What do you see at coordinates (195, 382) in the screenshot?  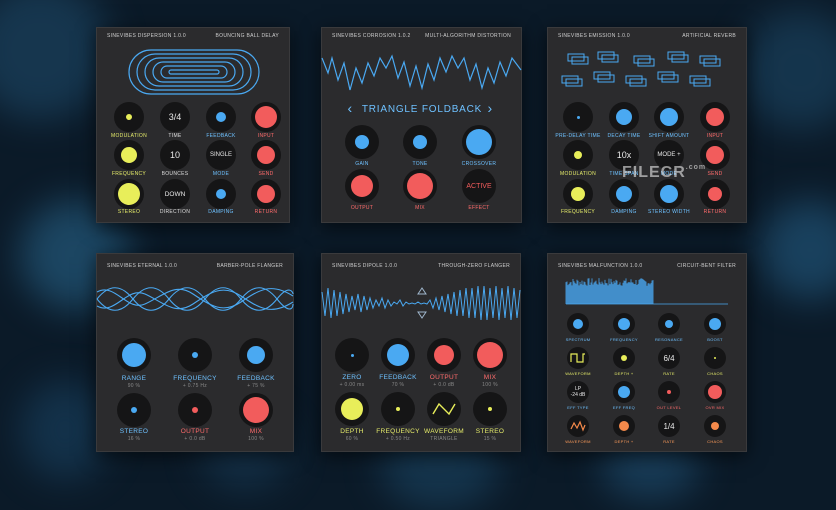 I see `label-frequency: FREQUENCY + 0.75 Hz` at bounding box center [195, 382].